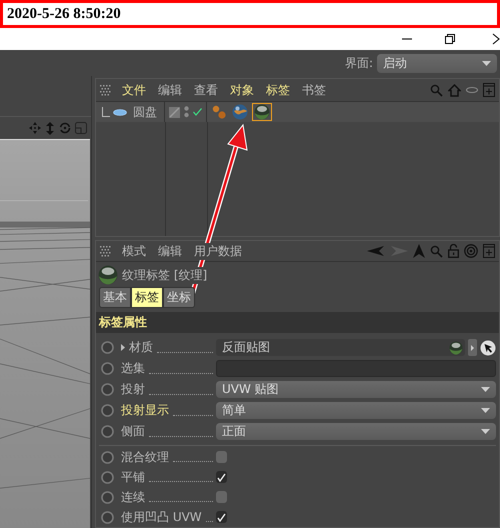  I want to click on layout-dropdown: 启动, so click(437, 63).